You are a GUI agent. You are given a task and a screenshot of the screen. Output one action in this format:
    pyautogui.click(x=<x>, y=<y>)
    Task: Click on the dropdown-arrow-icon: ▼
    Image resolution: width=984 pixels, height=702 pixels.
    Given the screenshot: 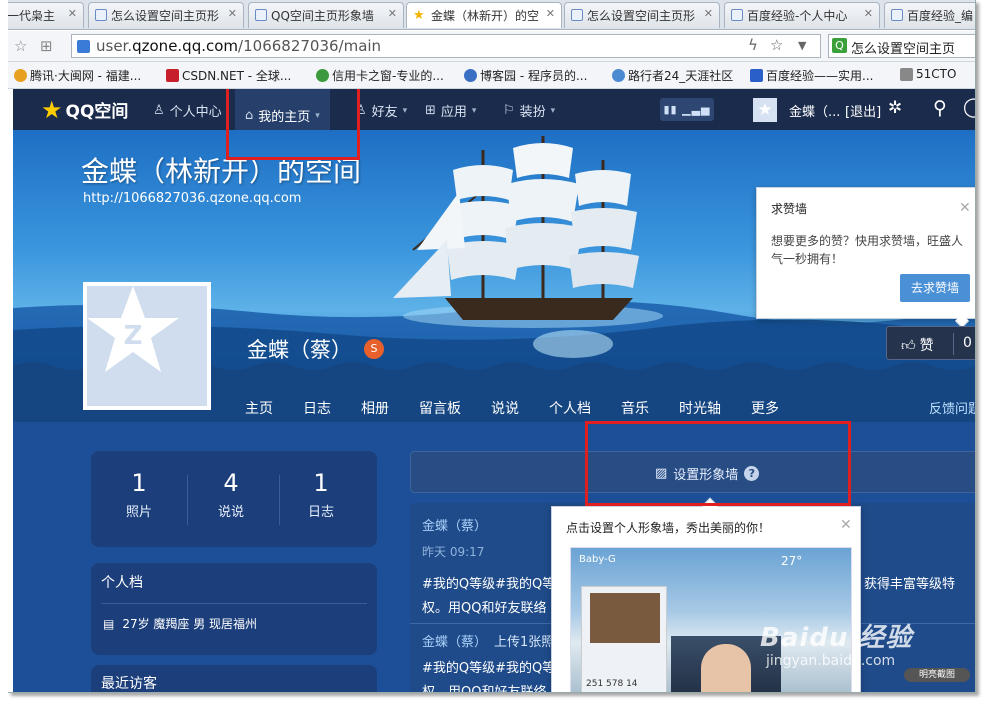 What is the action you would take?
    pyautogui.click(x=802, y=45)
    